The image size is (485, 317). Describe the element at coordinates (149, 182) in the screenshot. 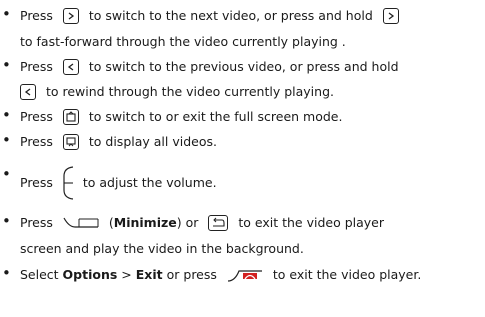

I see `text: to adjust the volume.` at that location.